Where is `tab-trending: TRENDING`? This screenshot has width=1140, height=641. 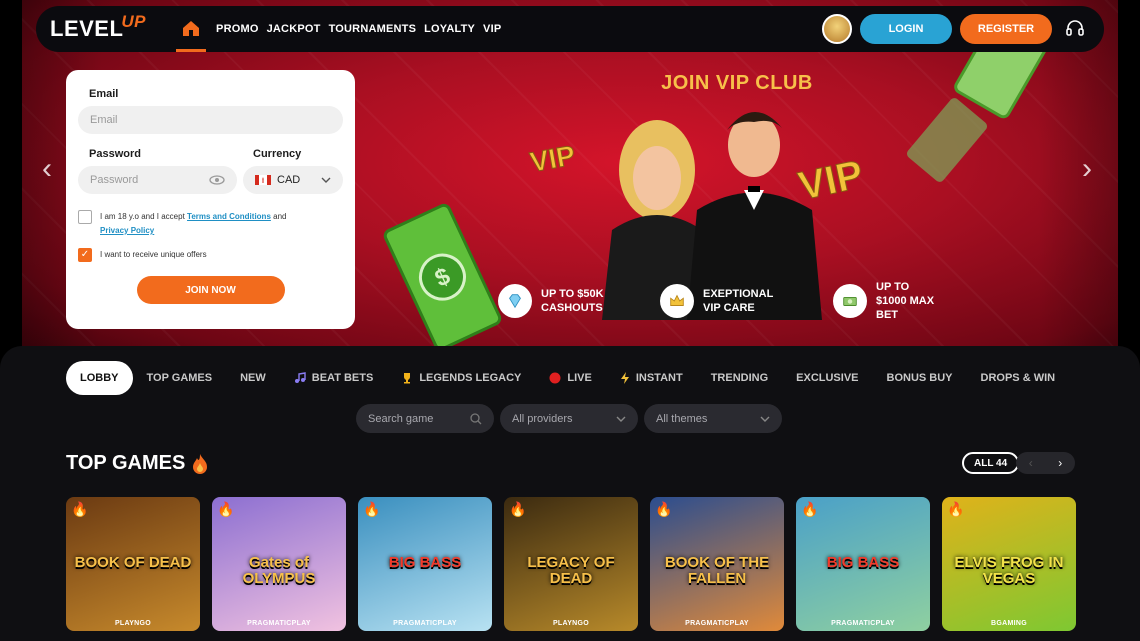
tab-trending: TRENDING is located at coordinates (739, 378).